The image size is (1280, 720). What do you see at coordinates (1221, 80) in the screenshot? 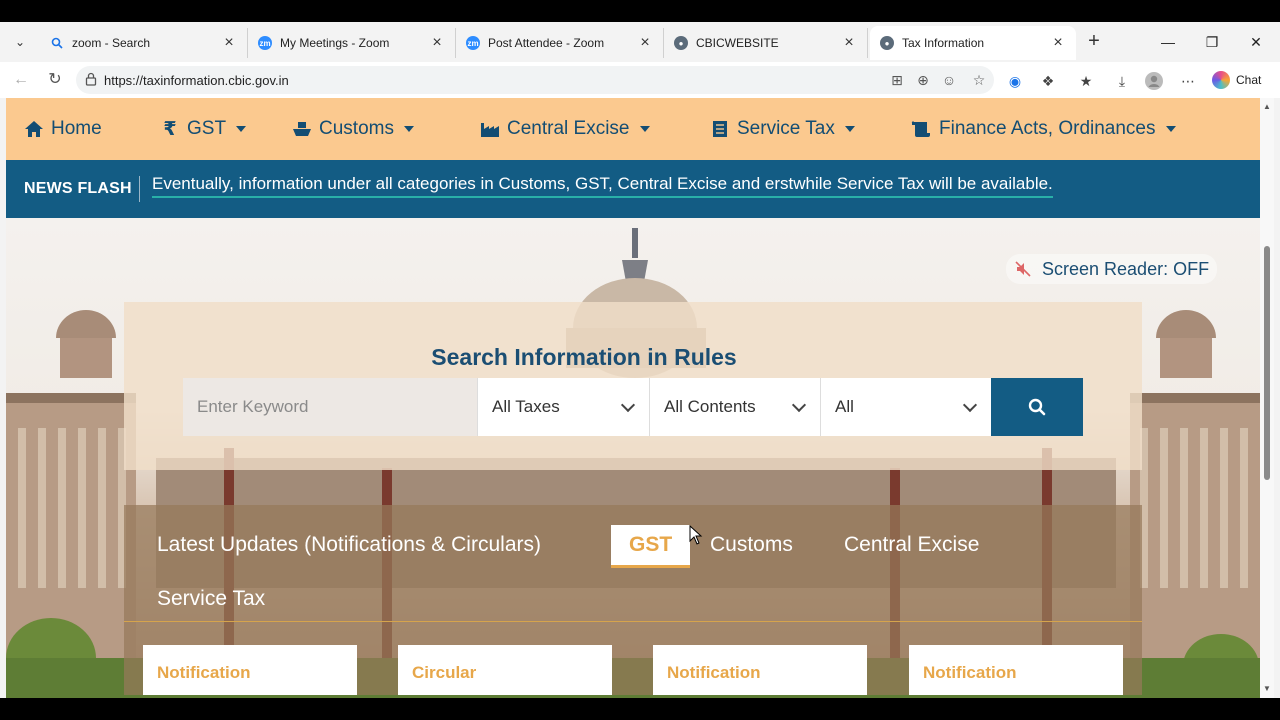
I see `copilot-icon` at bounding box center [1221, 80].